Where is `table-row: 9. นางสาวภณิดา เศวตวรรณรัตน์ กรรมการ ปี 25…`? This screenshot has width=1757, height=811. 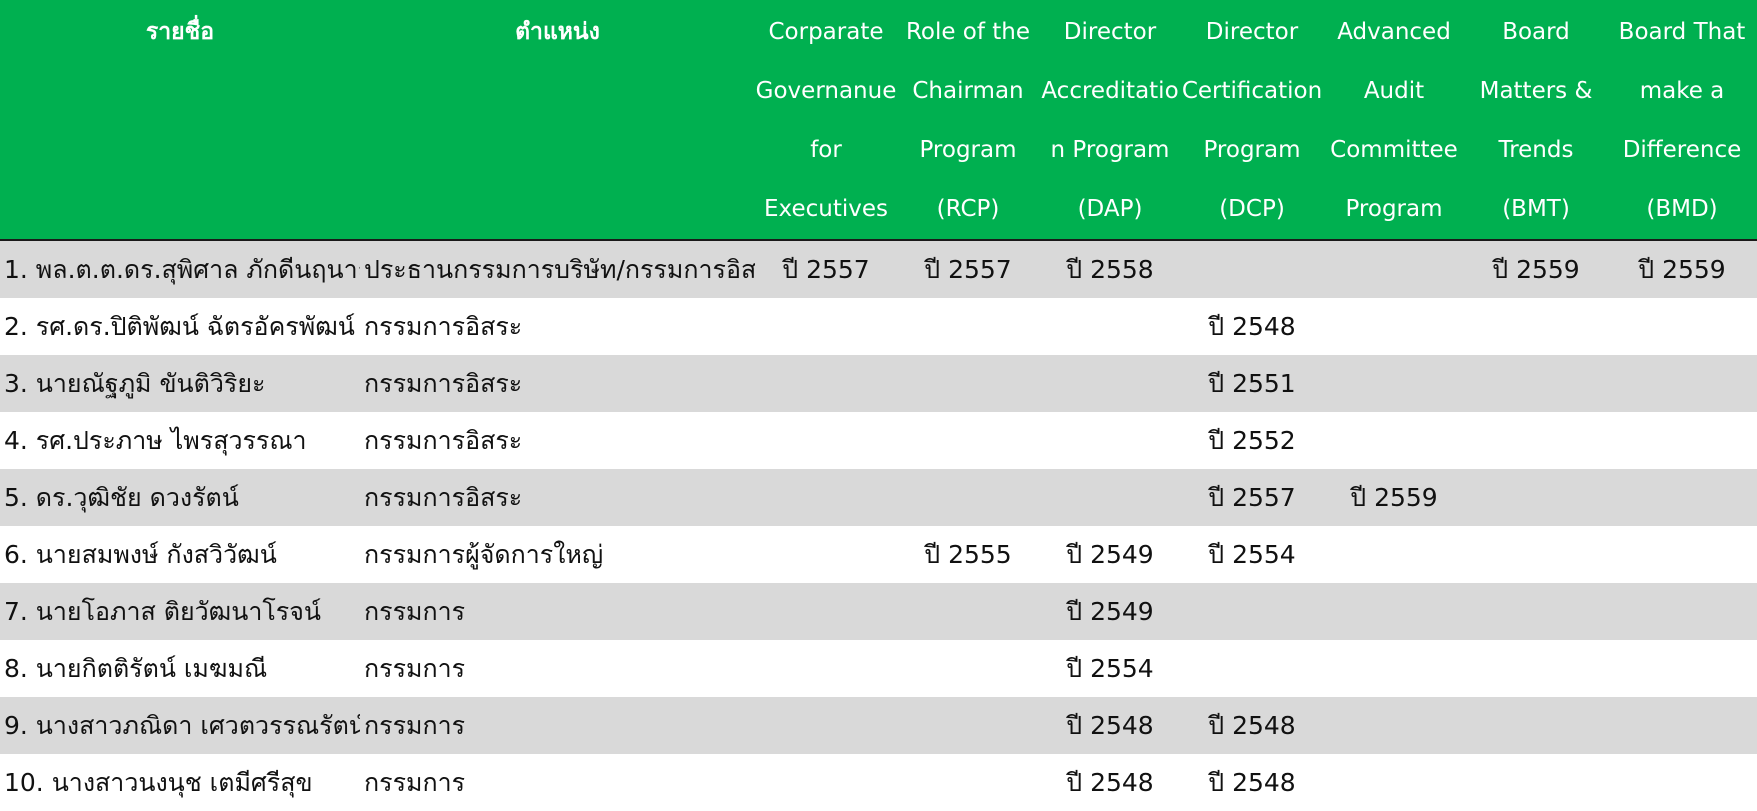 table-row: 9. นางสาวภณิดา เศวตวรรณรัตน์ กรรมการ ปี 25… is located at coordinates (878, 725).